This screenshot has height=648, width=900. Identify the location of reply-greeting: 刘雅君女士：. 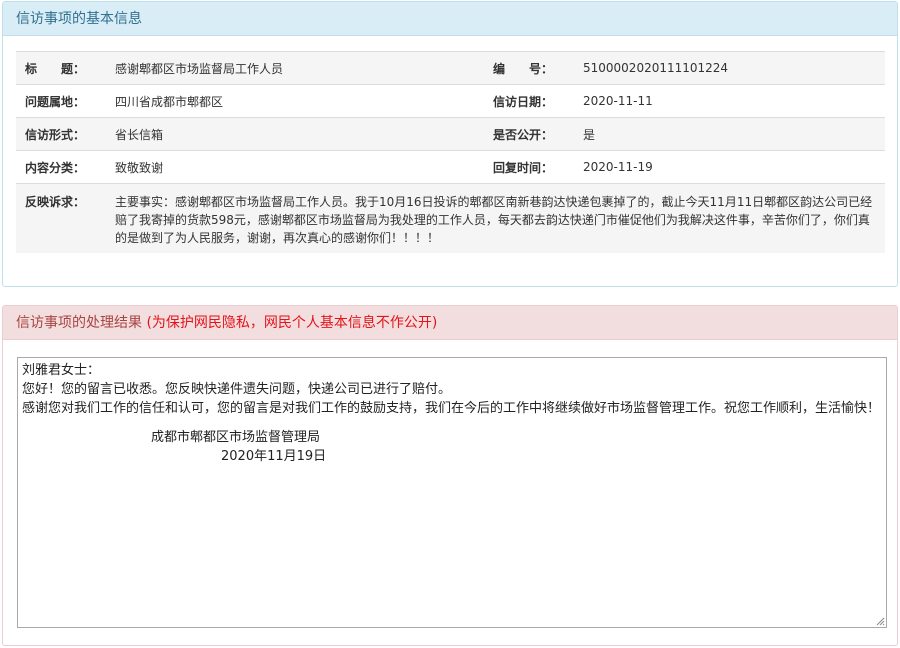
(61, 370).